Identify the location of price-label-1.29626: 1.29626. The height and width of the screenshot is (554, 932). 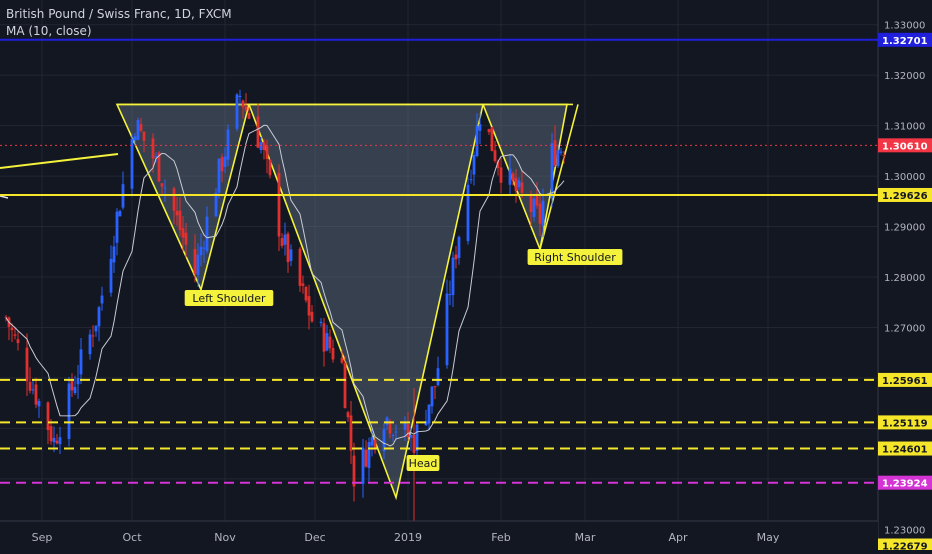
(905, 196).